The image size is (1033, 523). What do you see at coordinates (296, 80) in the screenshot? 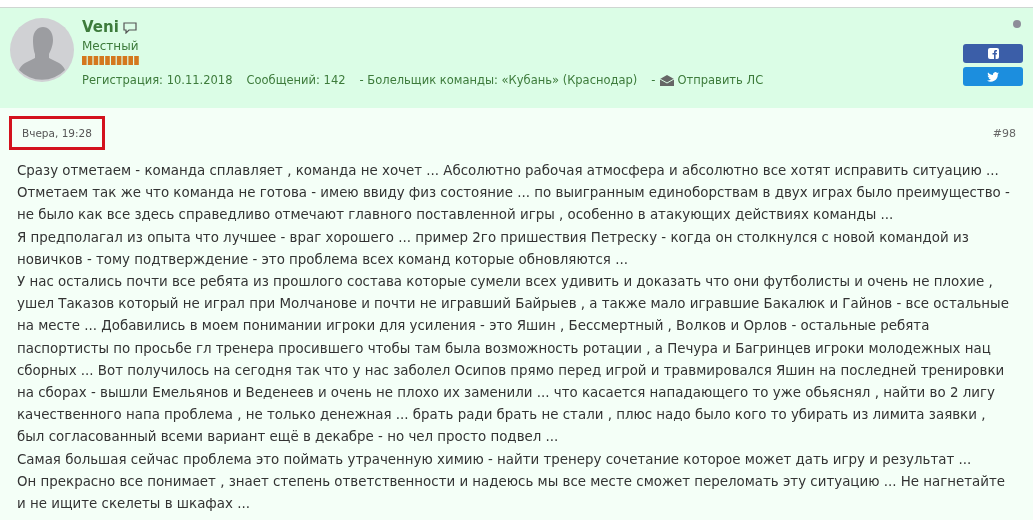
I see `message-count: Сообщений: 142` at bounding box center [296, 80].